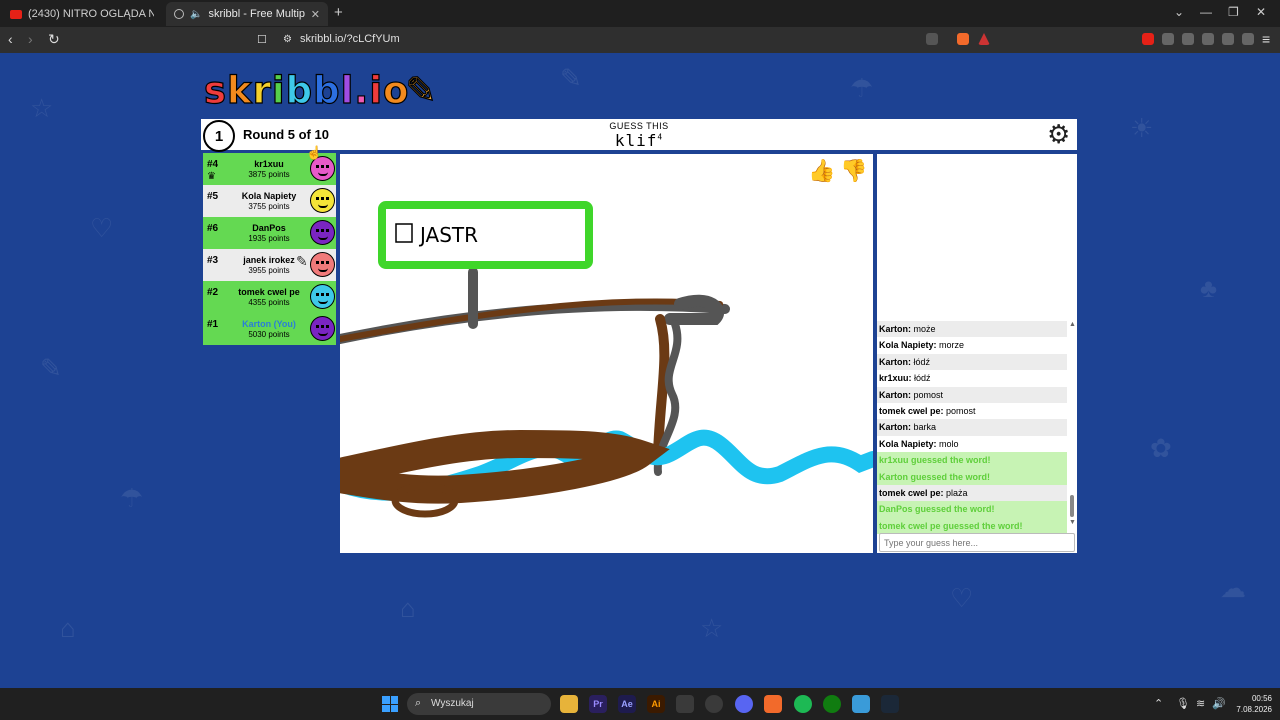 Image resolution: width=1280 pixels, height=720 pixels. Describe the element at coordinates (932, 39) in the screenshot. I see `translate-icon` at that location.